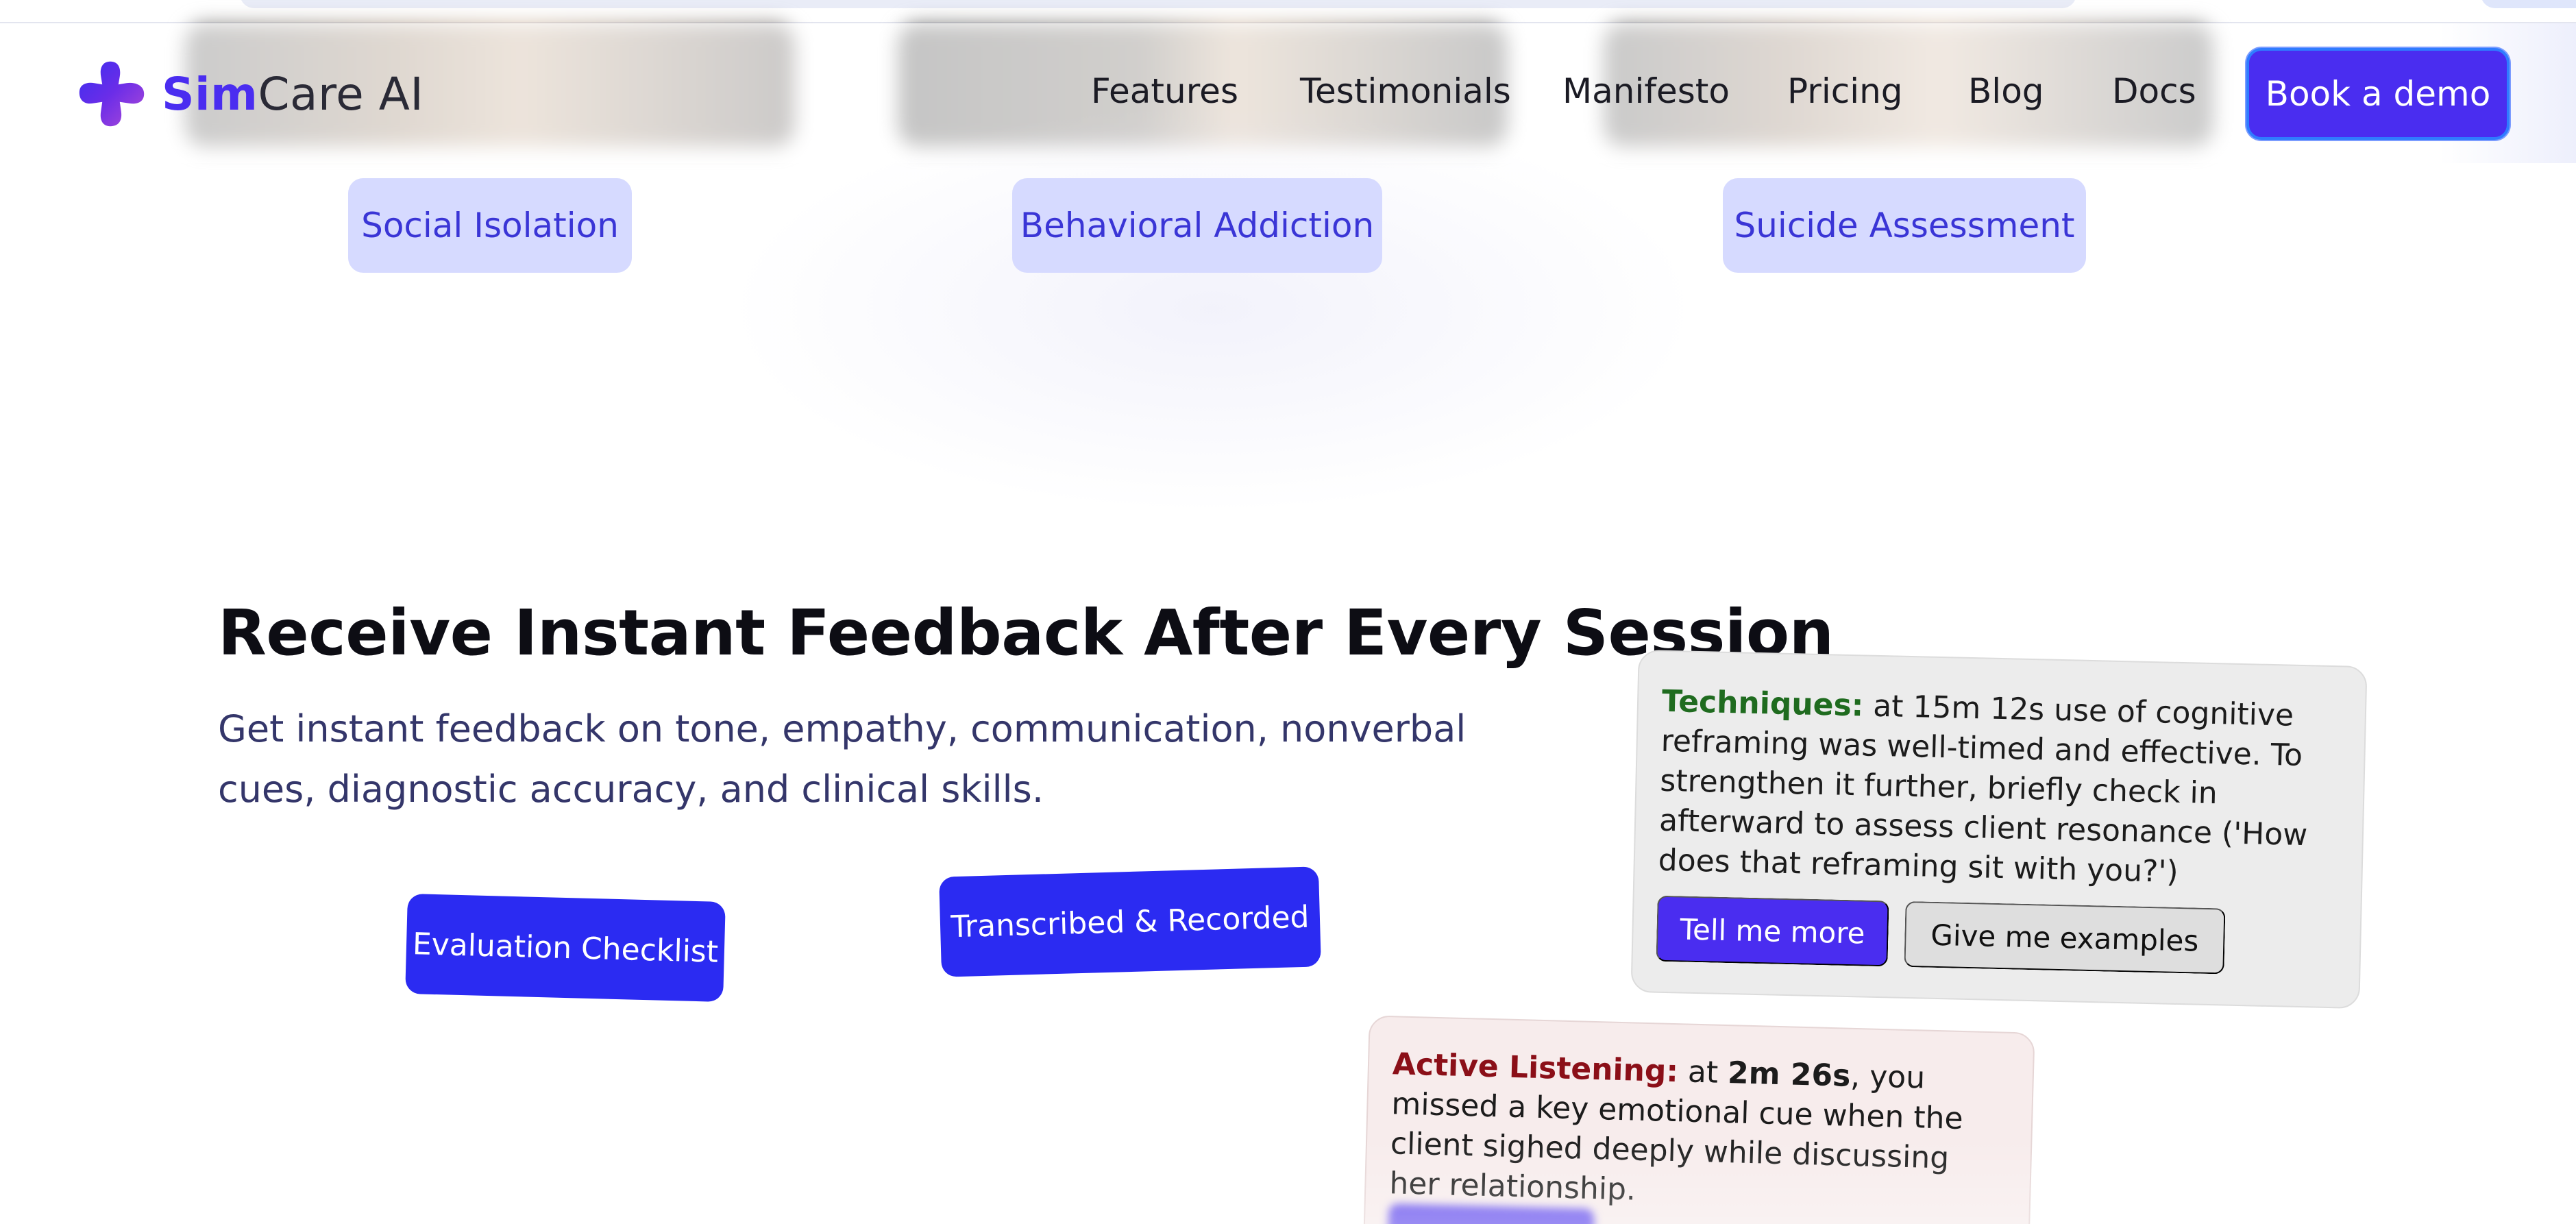 Image resolution: width=2576 pixels, height=1224 pixels. What do you see at coordinates (2378, 94) in the screenshot?
I see `book-demo-button: Book a demo` at bounding box center [2378, 94].